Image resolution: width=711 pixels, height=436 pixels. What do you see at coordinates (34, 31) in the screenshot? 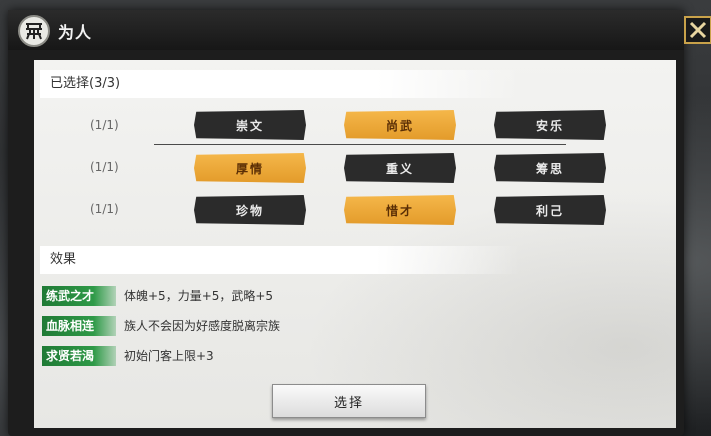
I see `clan-emblem-icon` at bounding box center [34, 31].